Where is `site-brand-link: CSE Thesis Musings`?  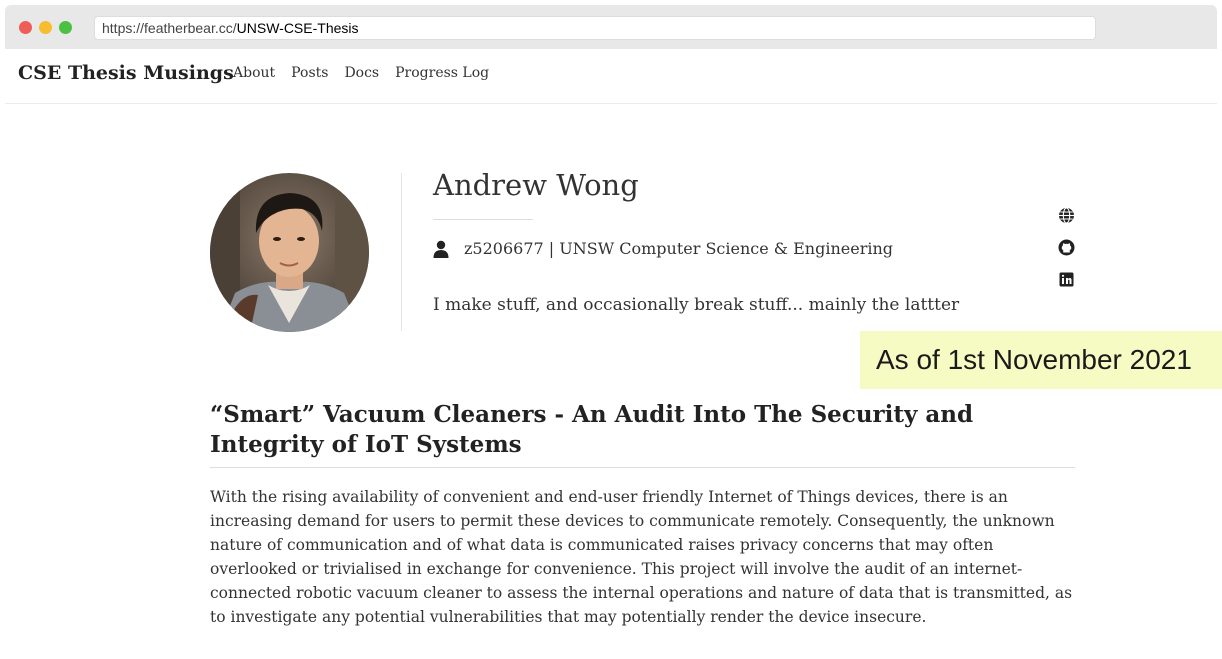 site-brand-link: CSE Thesis Musings is located at coordinates (126, 73).